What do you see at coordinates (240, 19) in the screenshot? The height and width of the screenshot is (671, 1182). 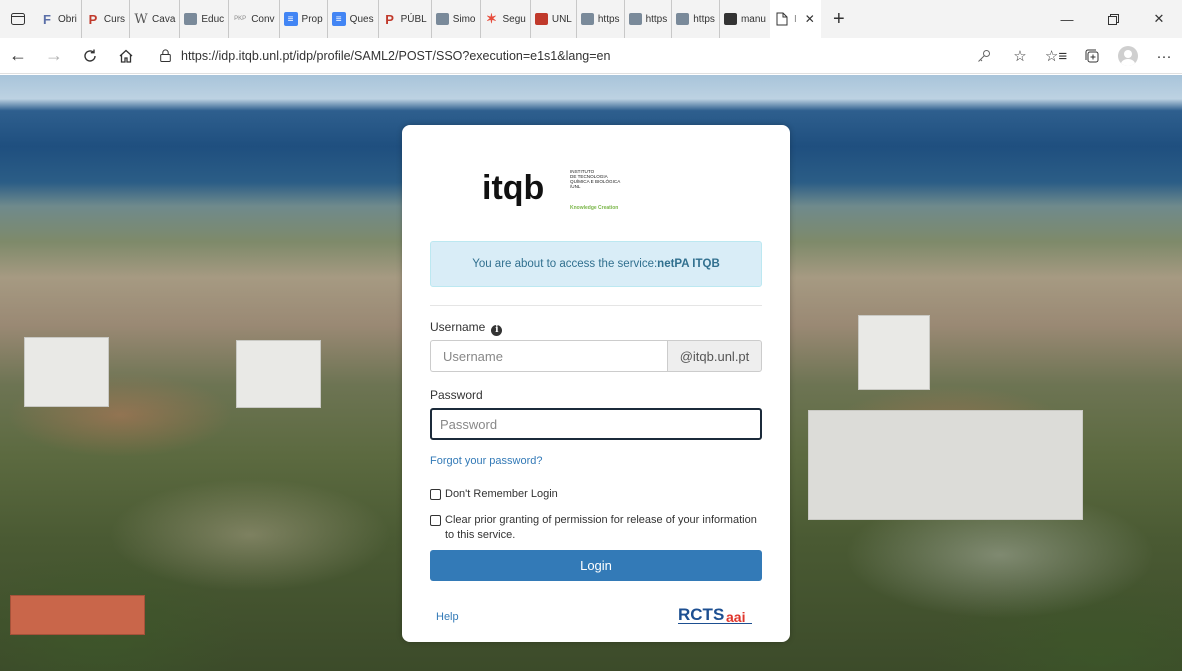 I see `pkp-icon: PKP` at bounding box center [240, 19].